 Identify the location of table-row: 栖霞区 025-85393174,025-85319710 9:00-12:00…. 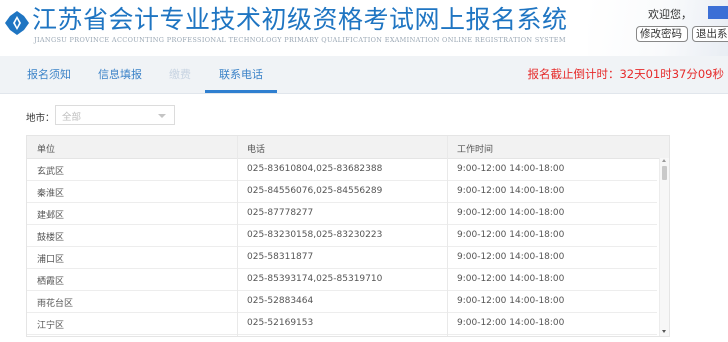
(342, 279).